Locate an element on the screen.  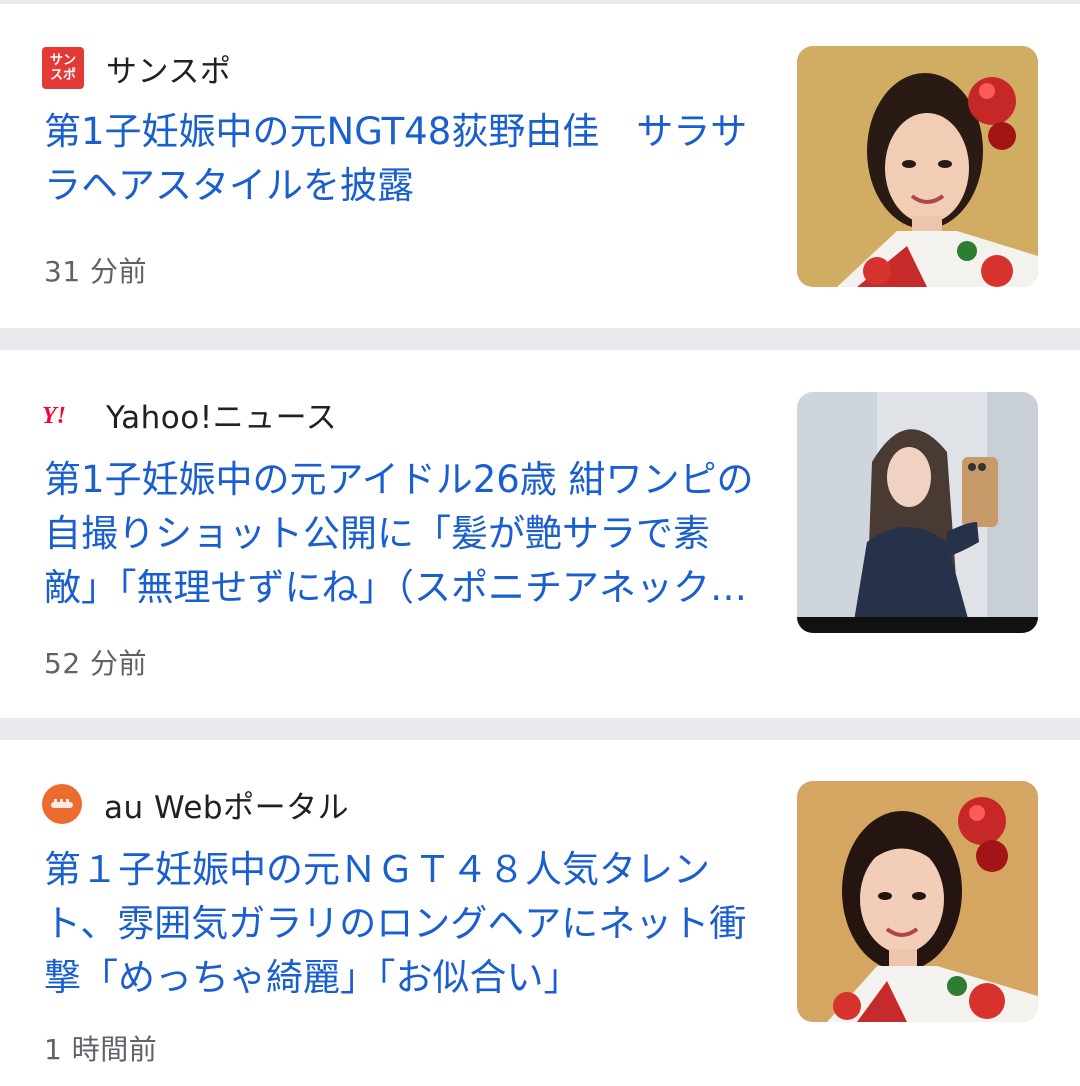
yahoo-logo-text: Y! is located at coordinates (54, 416).